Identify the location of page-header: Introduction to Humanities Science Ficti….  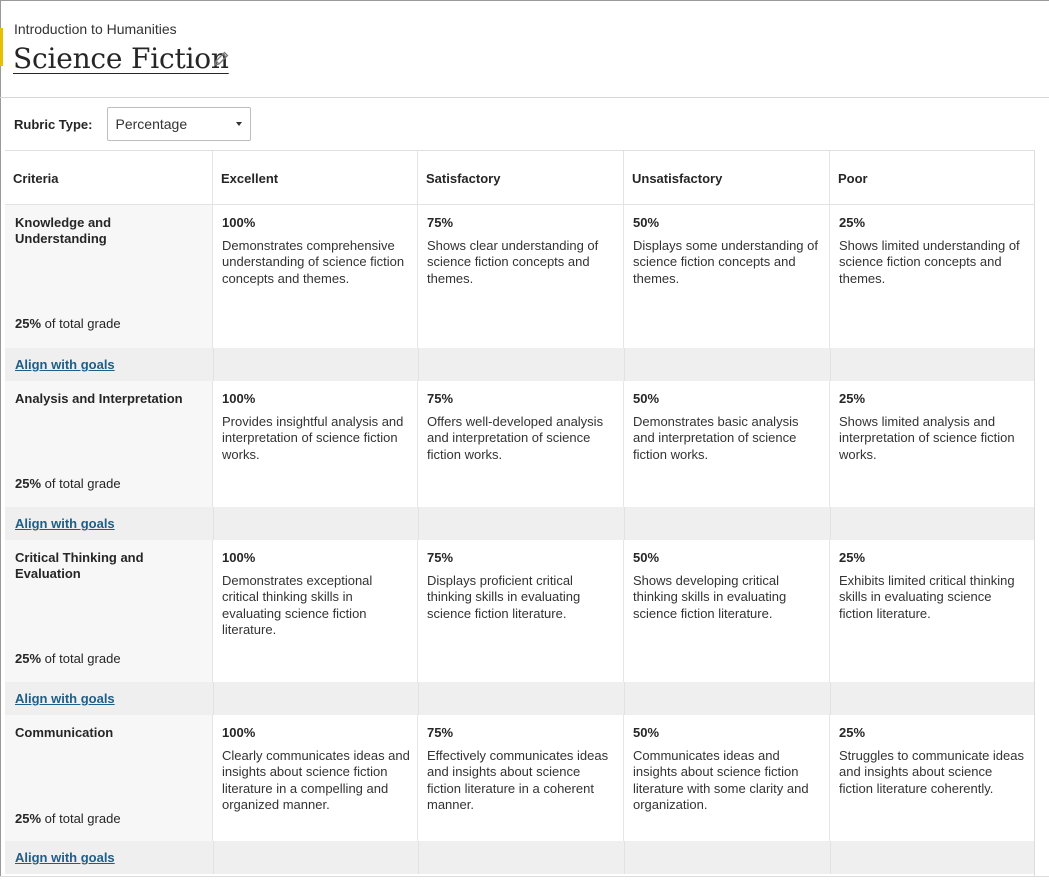
(524, 49).